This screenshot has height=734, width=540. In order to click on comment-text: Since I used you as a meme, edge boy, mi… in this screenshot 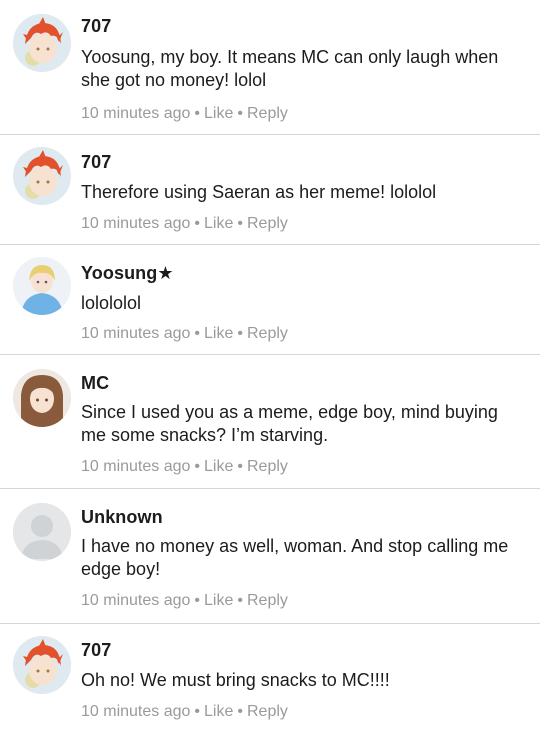, I will do `click(289, 423)`.